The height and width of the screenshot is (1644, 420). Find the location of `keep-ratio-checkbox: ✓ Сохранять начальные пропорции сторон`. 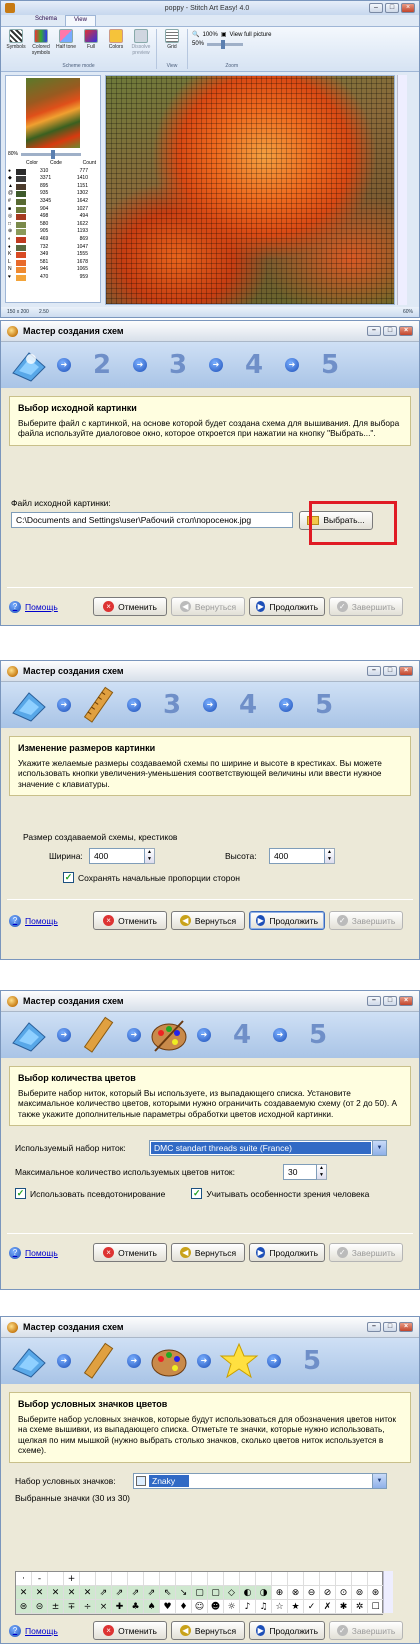

keep-ratio-checkbox: ✓ Сохранять начальные пропорции сторон is located at coordinates (236, 877).